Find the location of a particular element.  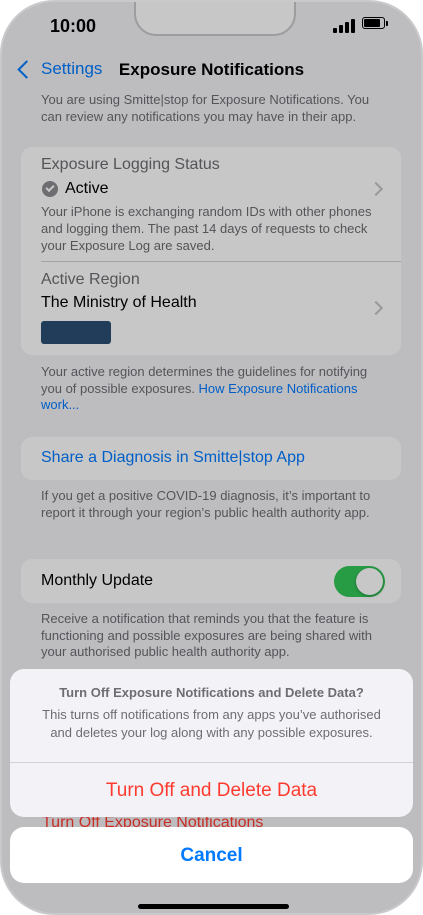

home-indicator is located at coordinates (213, 906).